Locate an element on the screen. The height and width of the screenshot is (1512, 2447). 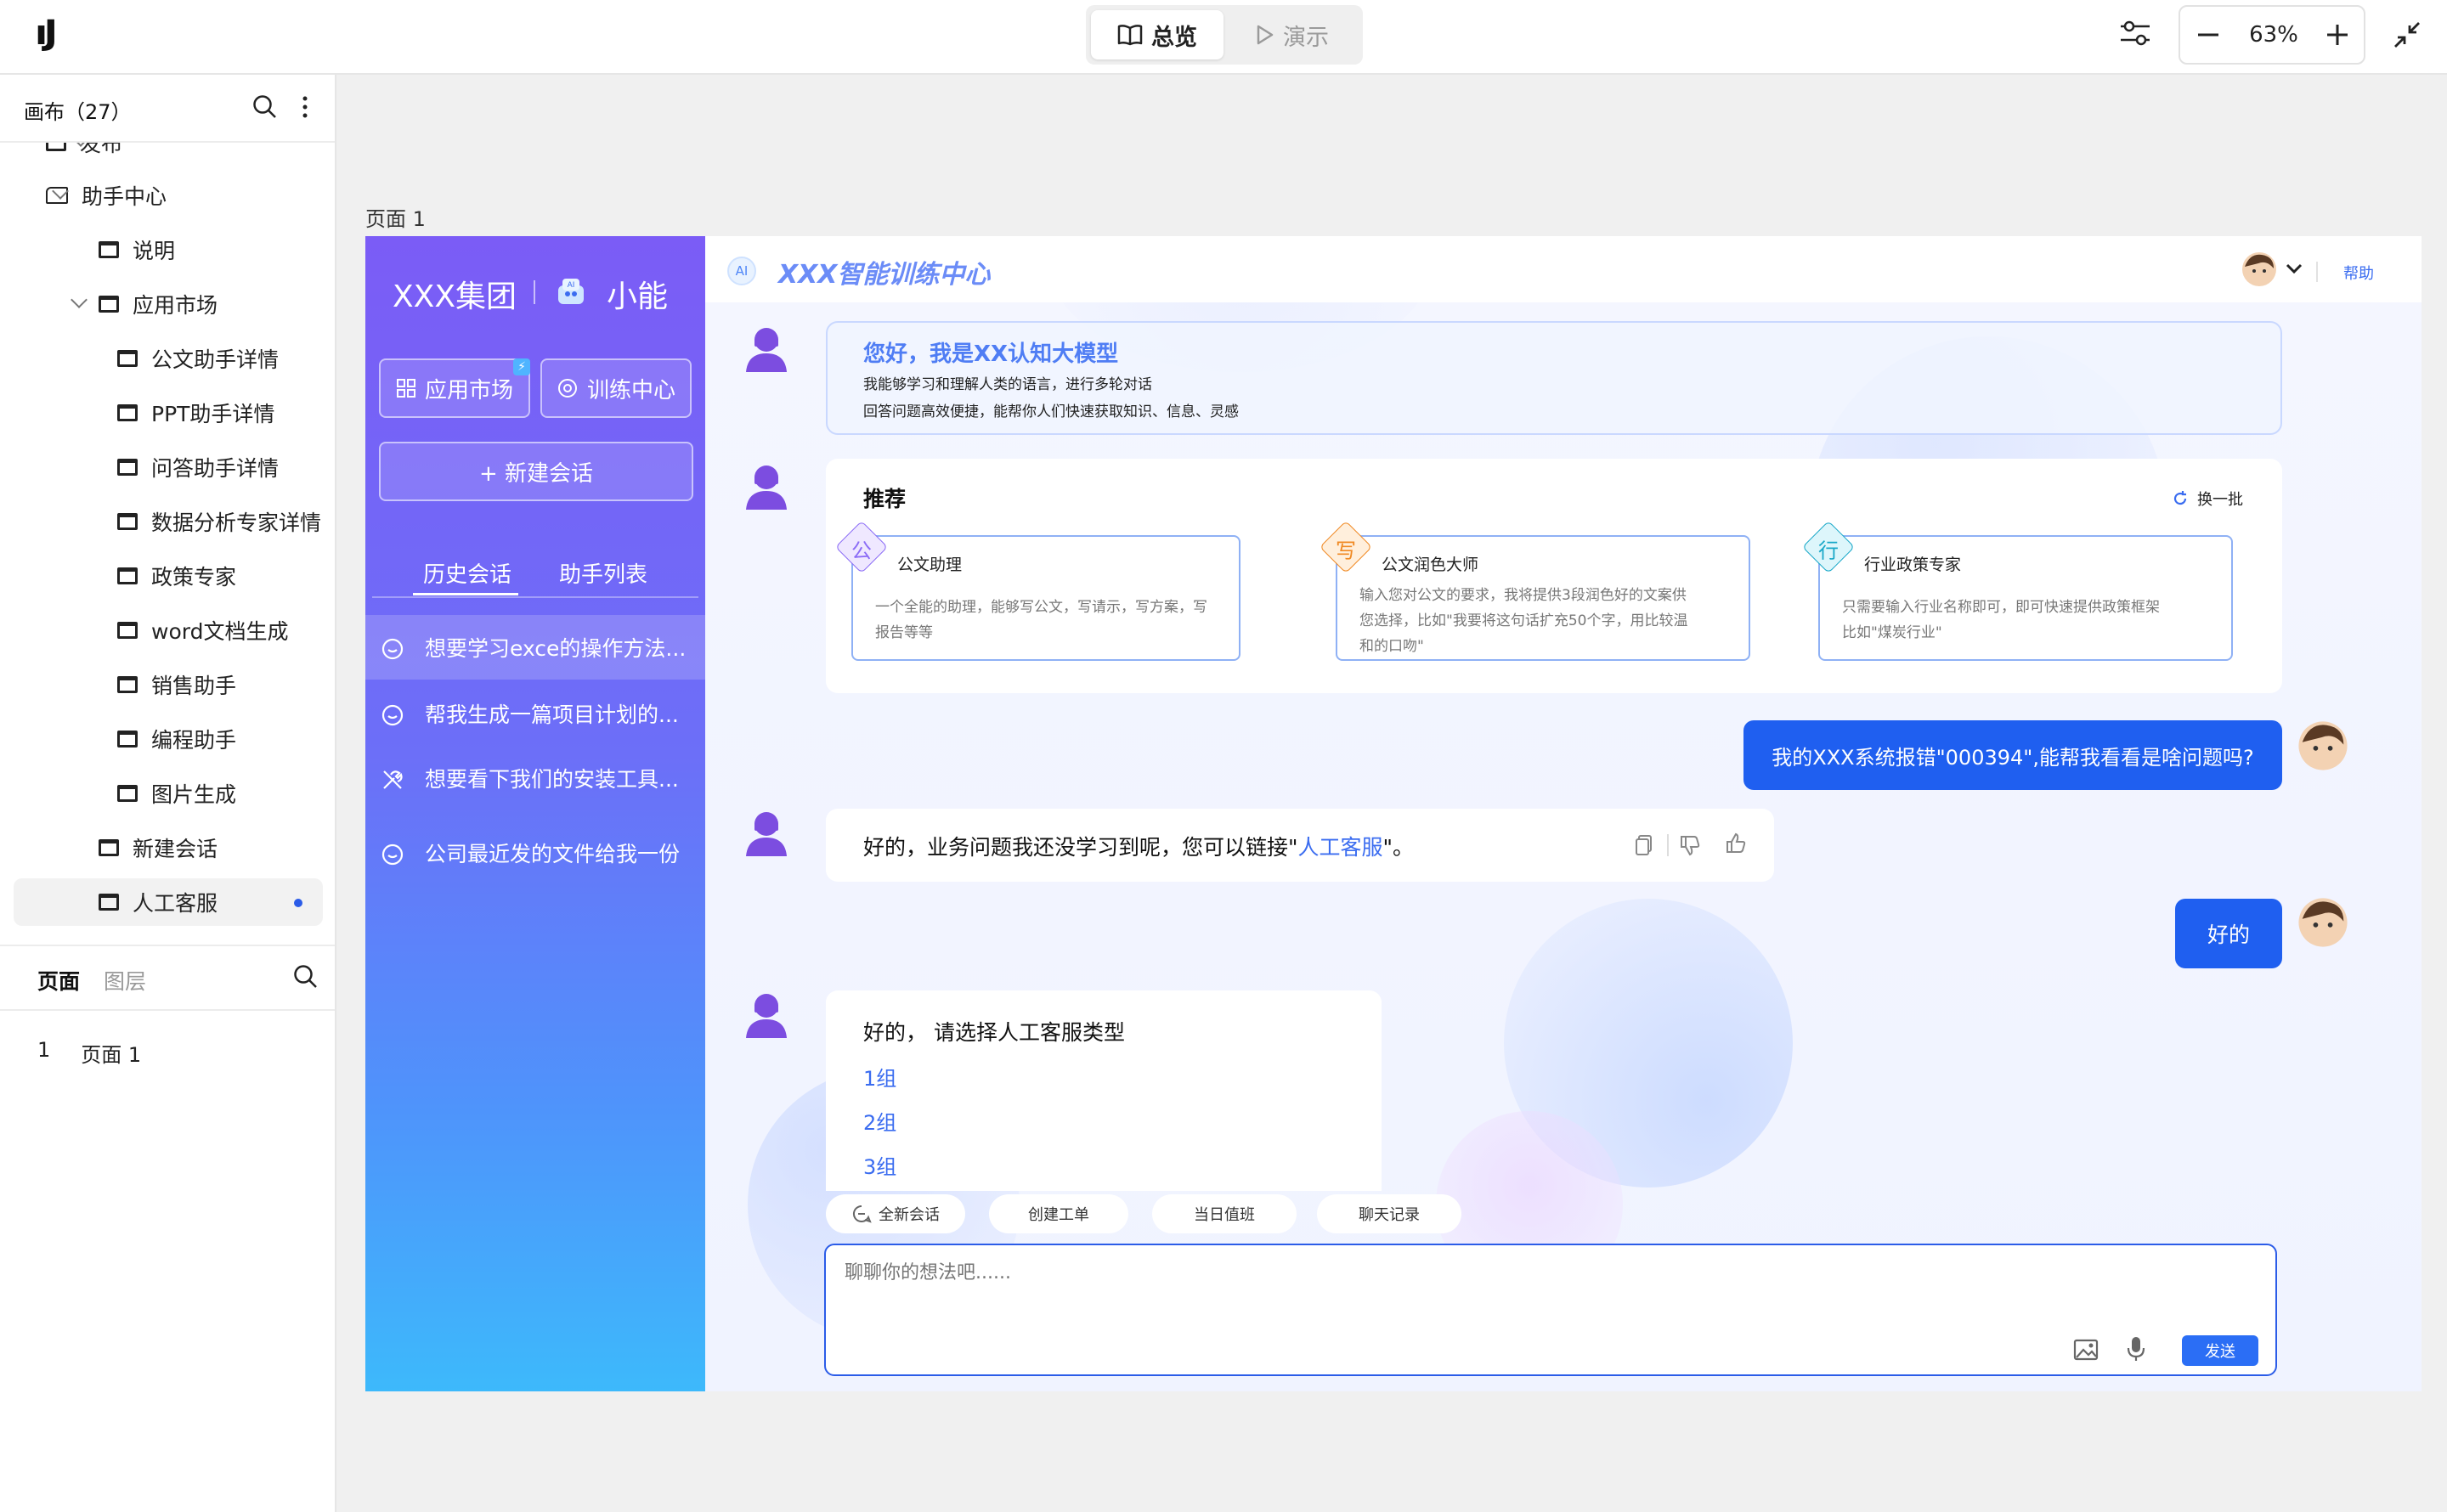
play-icon is located at coordinates (1265, 35).